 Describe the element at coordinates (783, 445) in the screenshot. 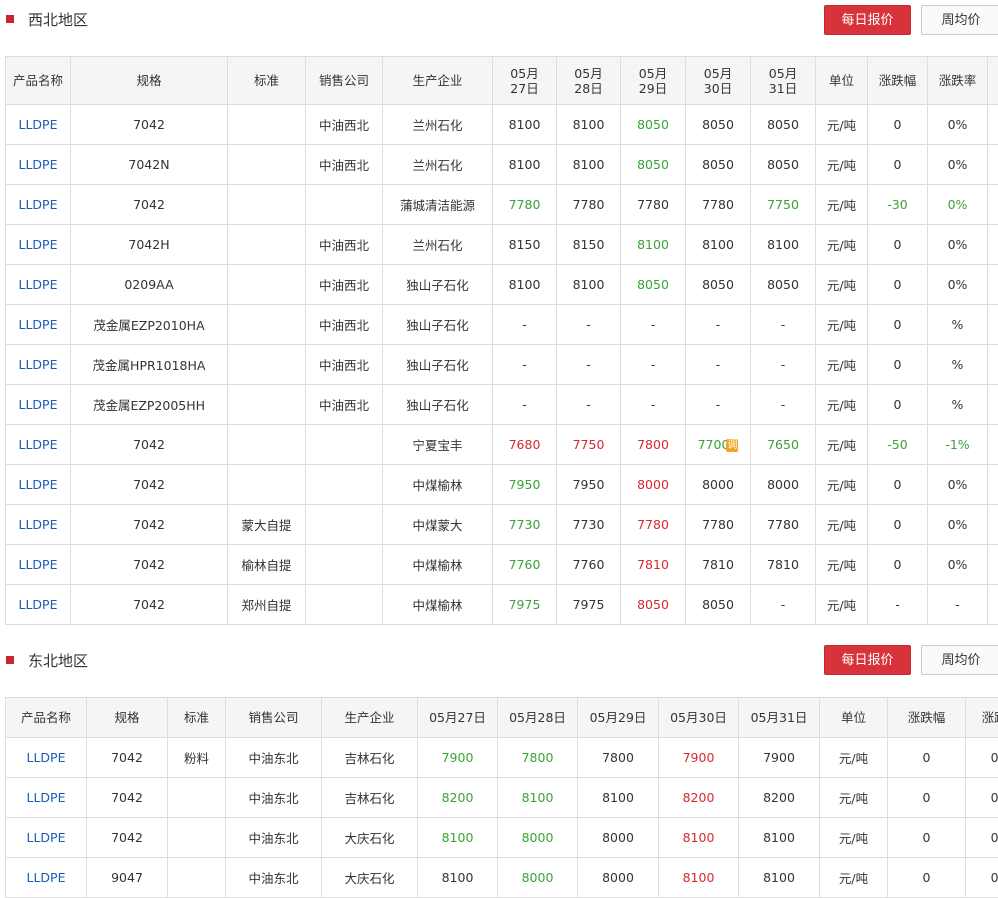

I see `table-cell: 7650` at that location.